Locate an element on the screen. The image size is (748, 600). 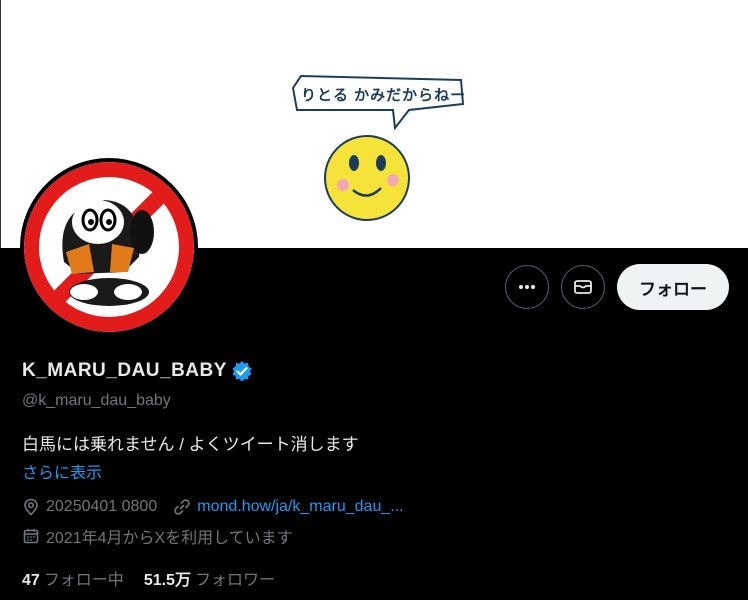
follow-stats: 47 フォロー中 51.5万 フォロワー is located at coordinates (148, 578).